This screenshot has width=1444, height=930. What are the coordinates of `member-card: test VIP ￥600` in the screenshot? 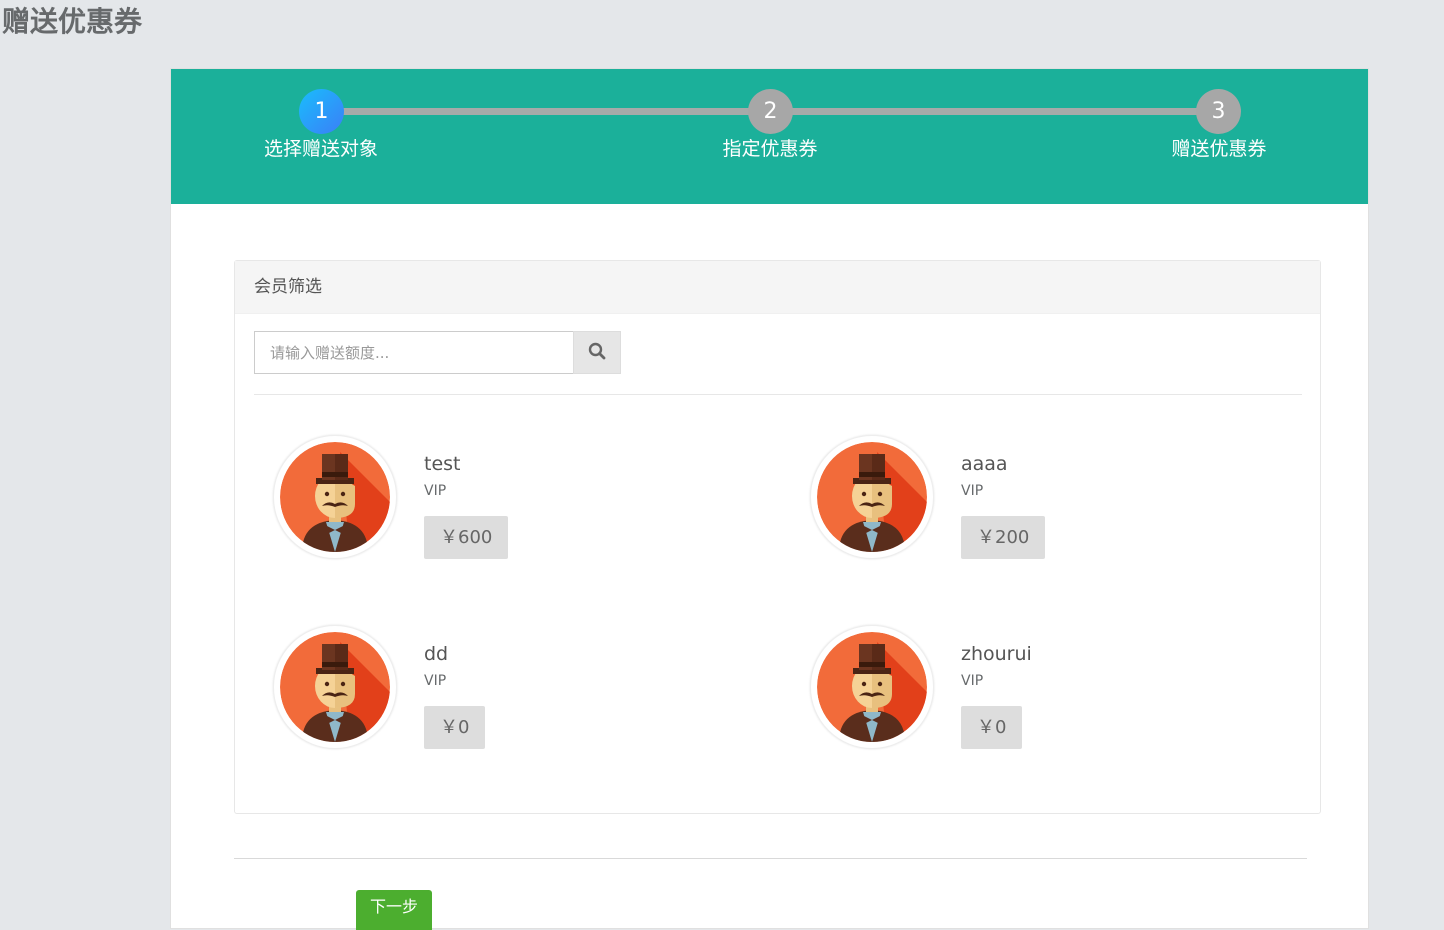 It's located at (464, 500).